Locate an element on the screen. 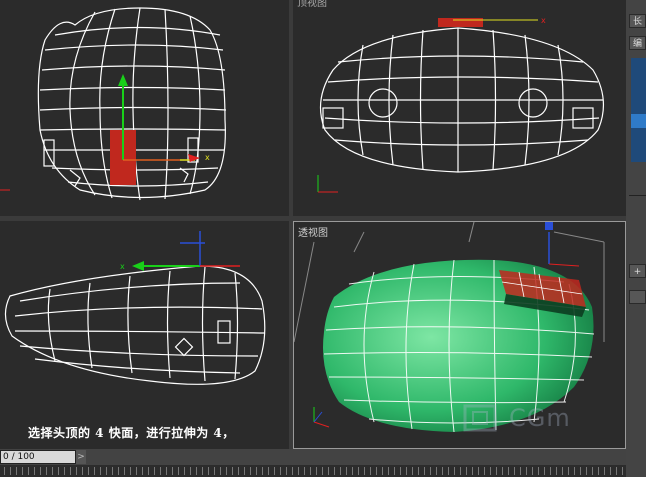 This screenshot has height=477, width=646. time-slider: 0 / 100 is located at coordinates (38, 457).